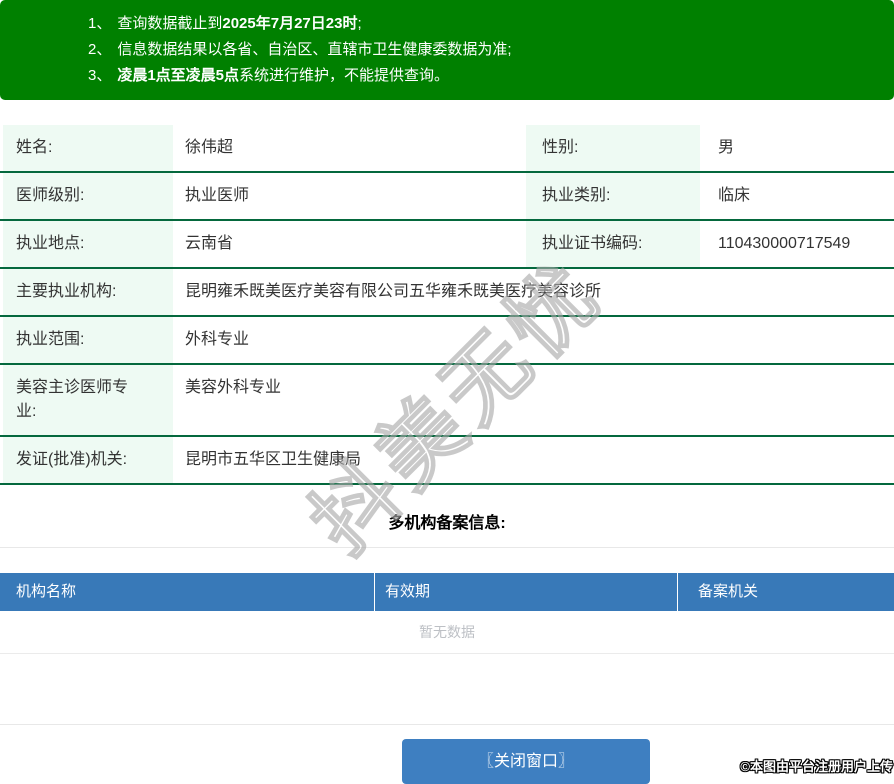  What do you see at coordinates (526, 592) in the screenshot?
I see `filing-header-validity-period: 有效期` at bounding box center [526, 592].